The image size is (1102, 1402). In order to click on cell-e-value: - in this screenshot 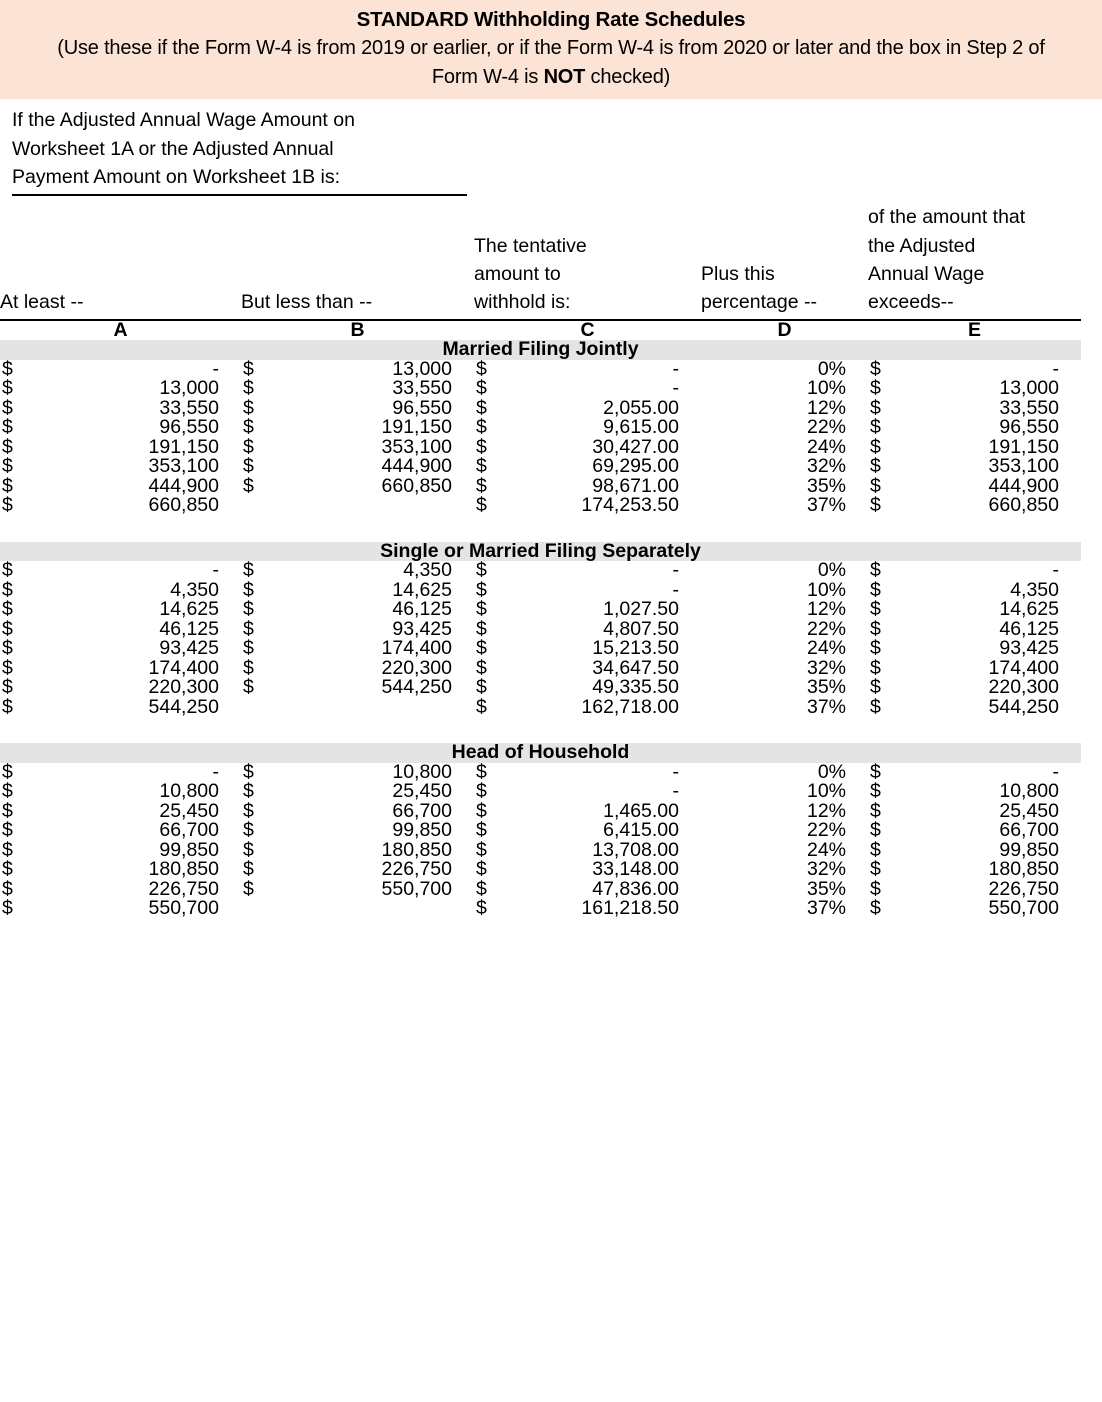, I will do `click(1056, 570)`.